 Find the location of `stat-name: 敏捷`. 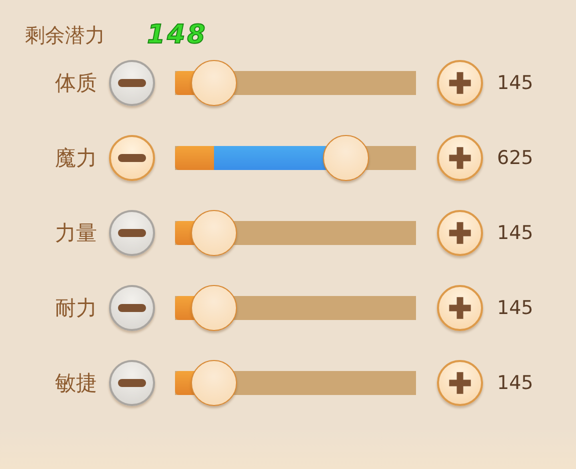

stat-name: 敏捷 is located at coordinates (75, 383).